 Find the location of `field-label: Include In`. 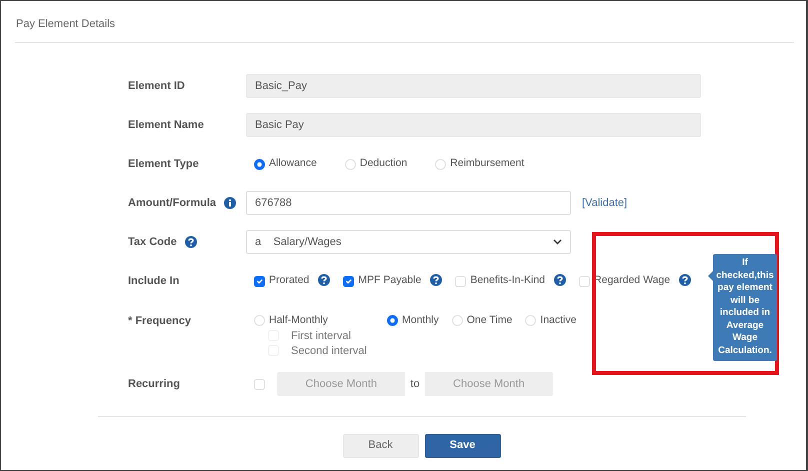

field-label: Include In is located at coordinates (154, 281).